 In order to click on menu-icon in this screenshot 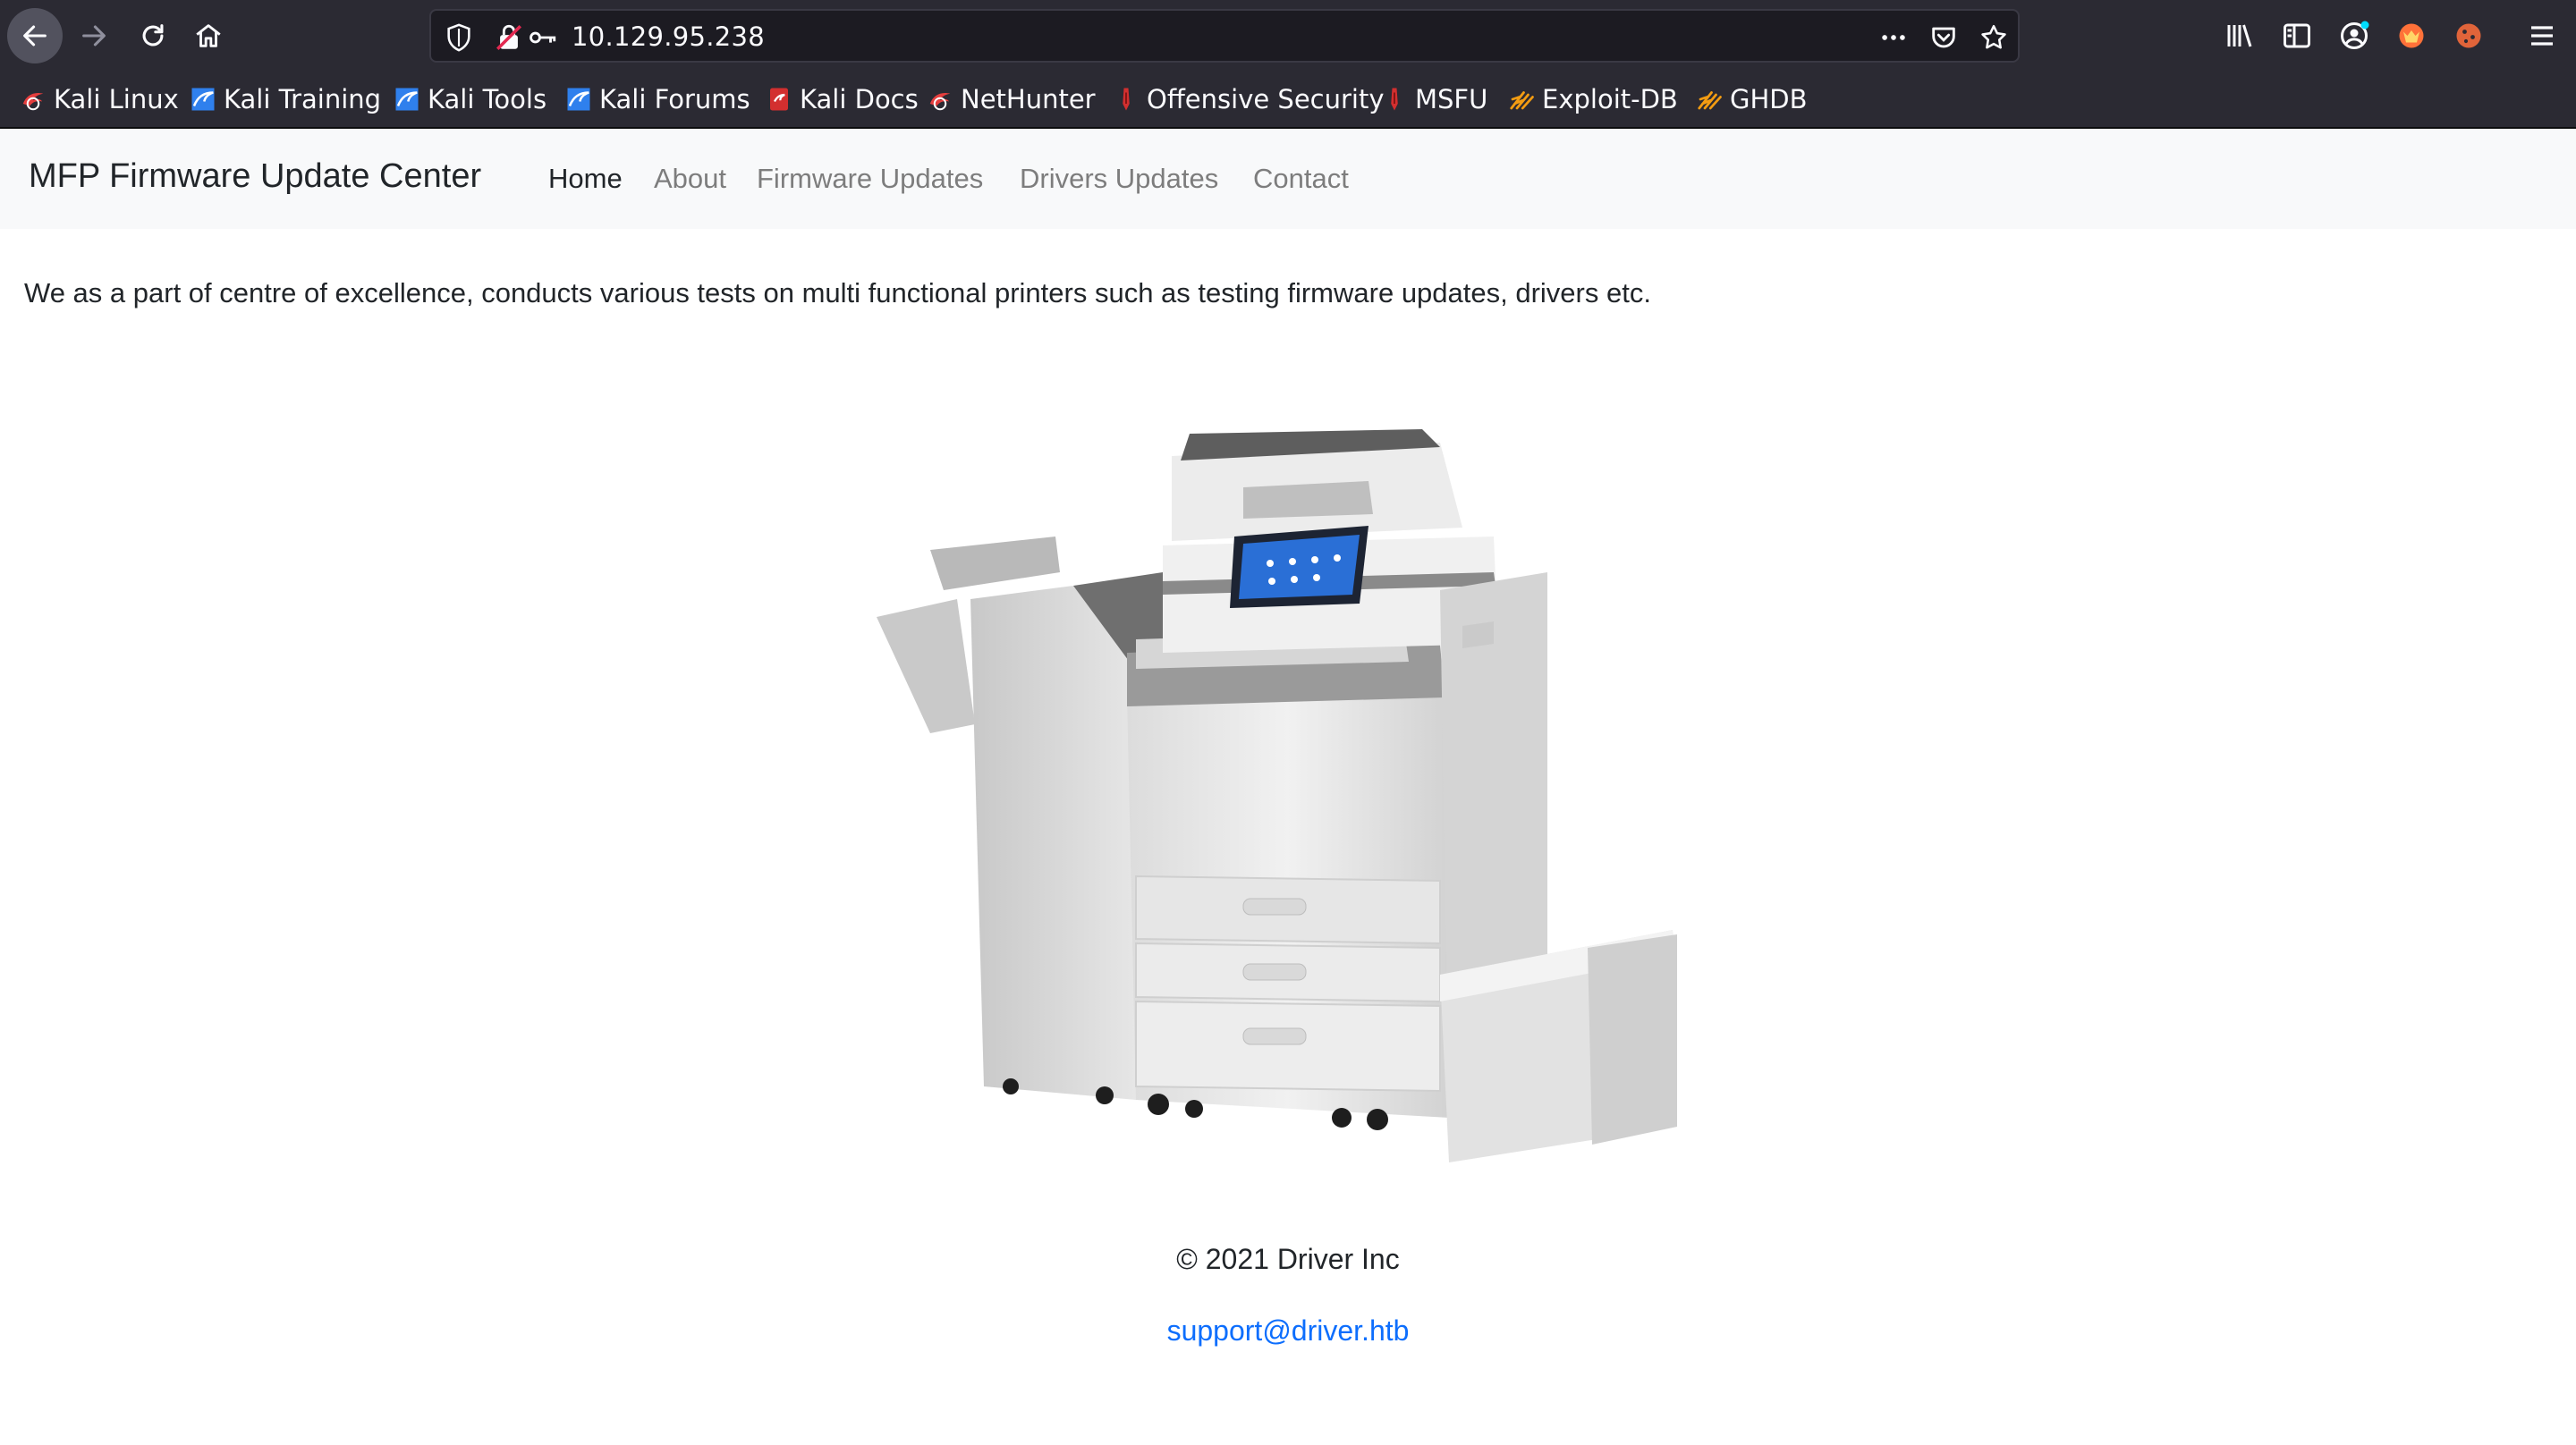, I will do `click(2542, 36)`.